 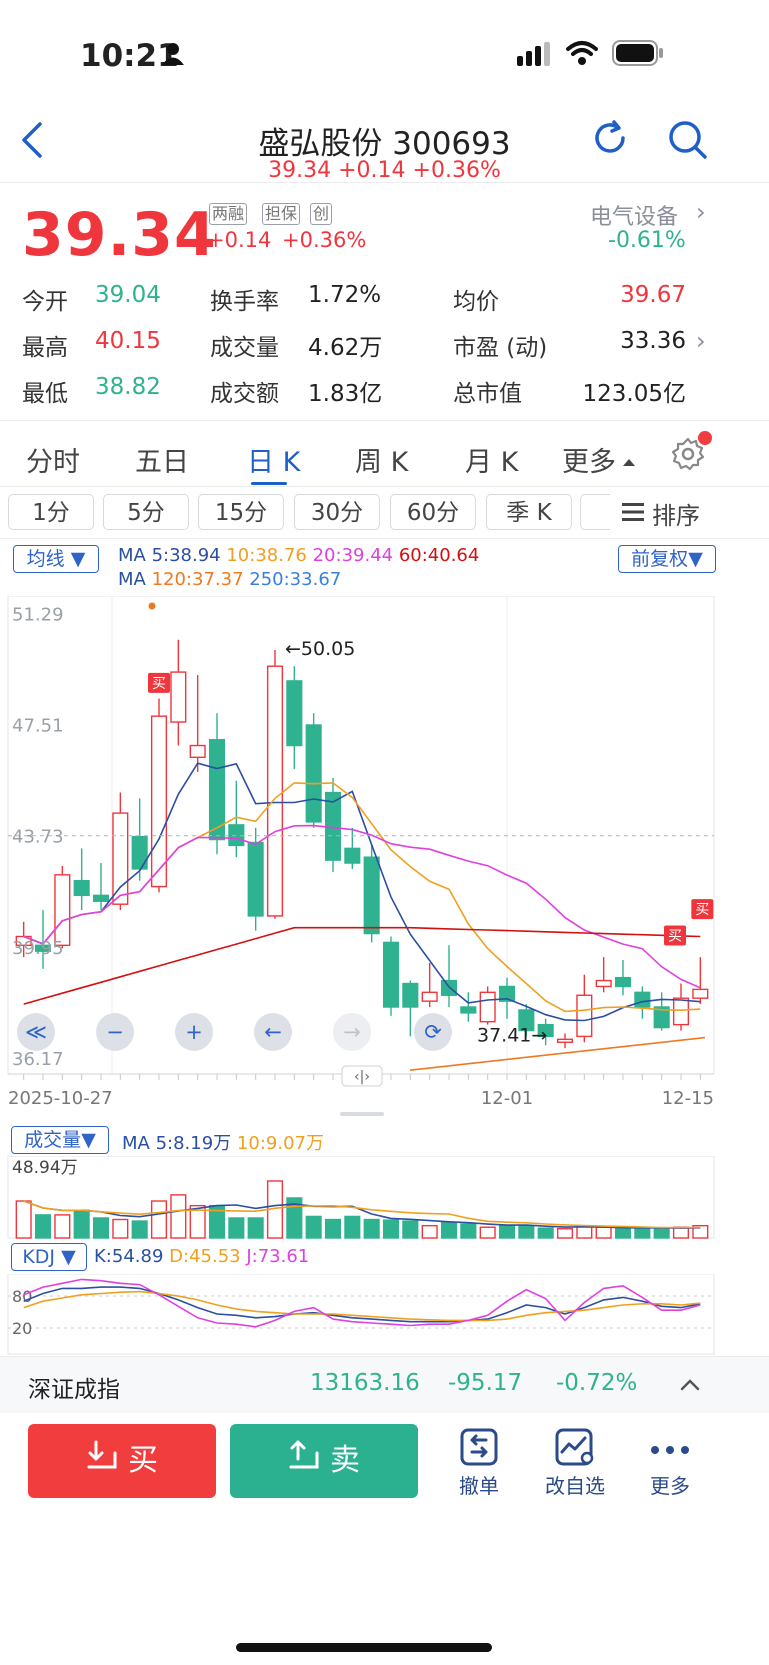 I want to click on adjustment-selector: 前复权▼, so click(x=667, y=559).